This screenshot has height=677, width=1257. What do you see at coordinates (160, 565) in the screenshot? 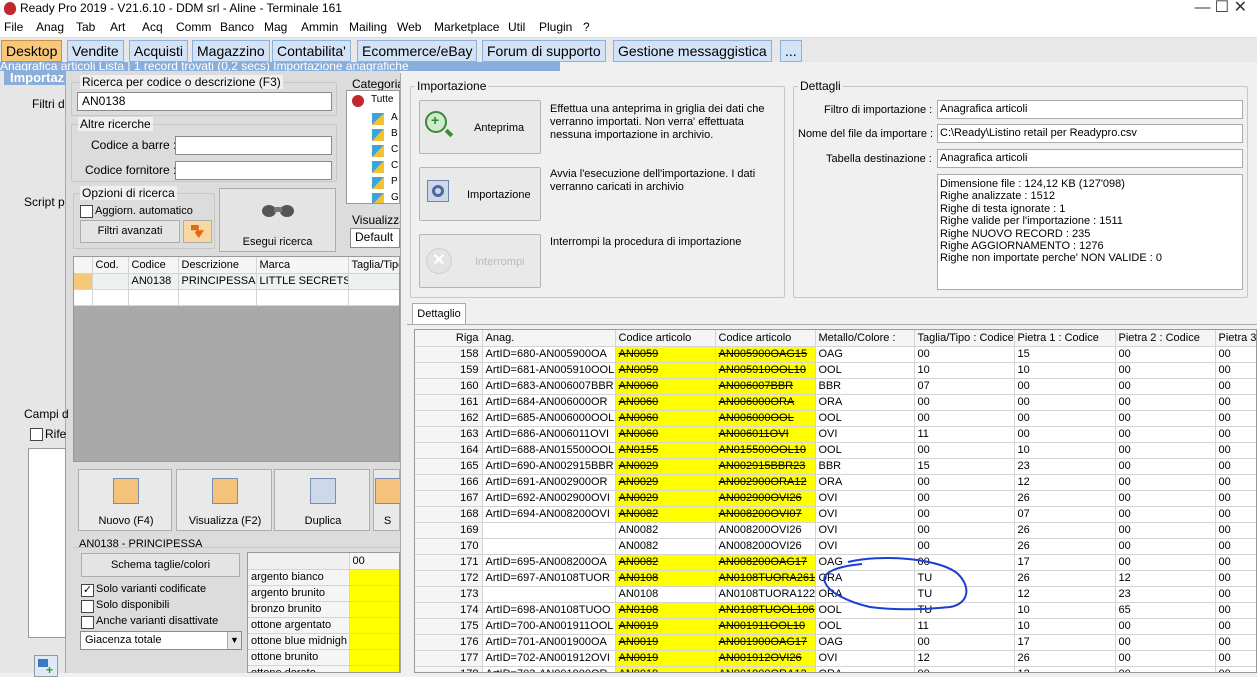
I see `size-color-scheme-button: Schema taglie/colori` at bounding box center [160, 565].